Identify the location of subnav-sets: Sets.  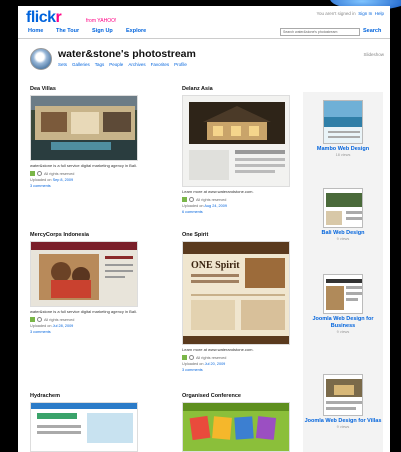
(62, 64).